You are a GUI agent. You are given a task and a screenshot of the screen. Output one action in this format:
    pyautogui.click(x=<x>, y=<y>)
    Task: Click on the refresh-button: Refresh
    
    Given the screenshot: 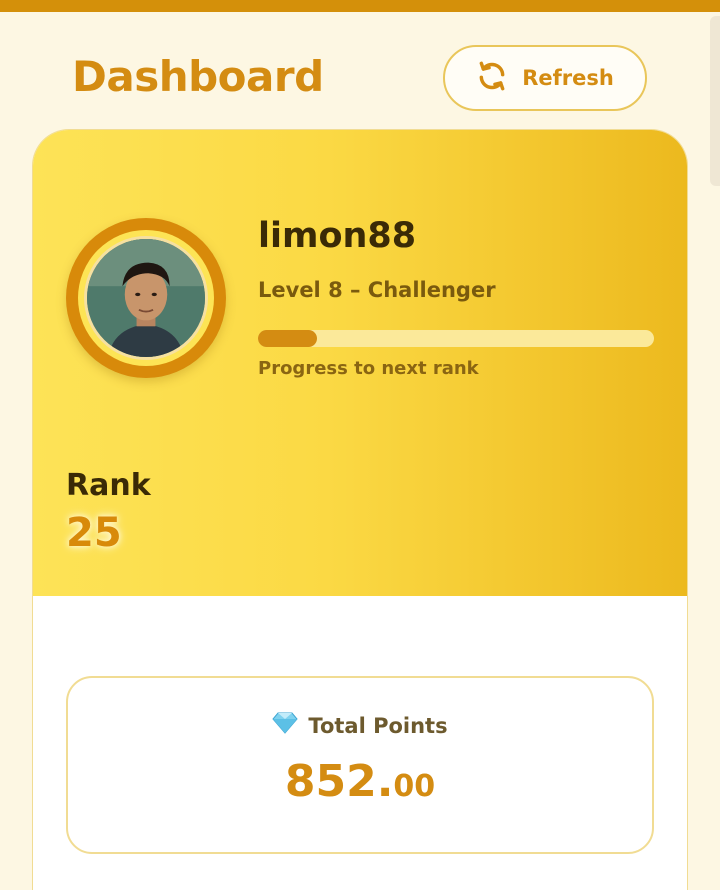 What is the action you would take?
    pyautogui.click(x=545, y=78)
    